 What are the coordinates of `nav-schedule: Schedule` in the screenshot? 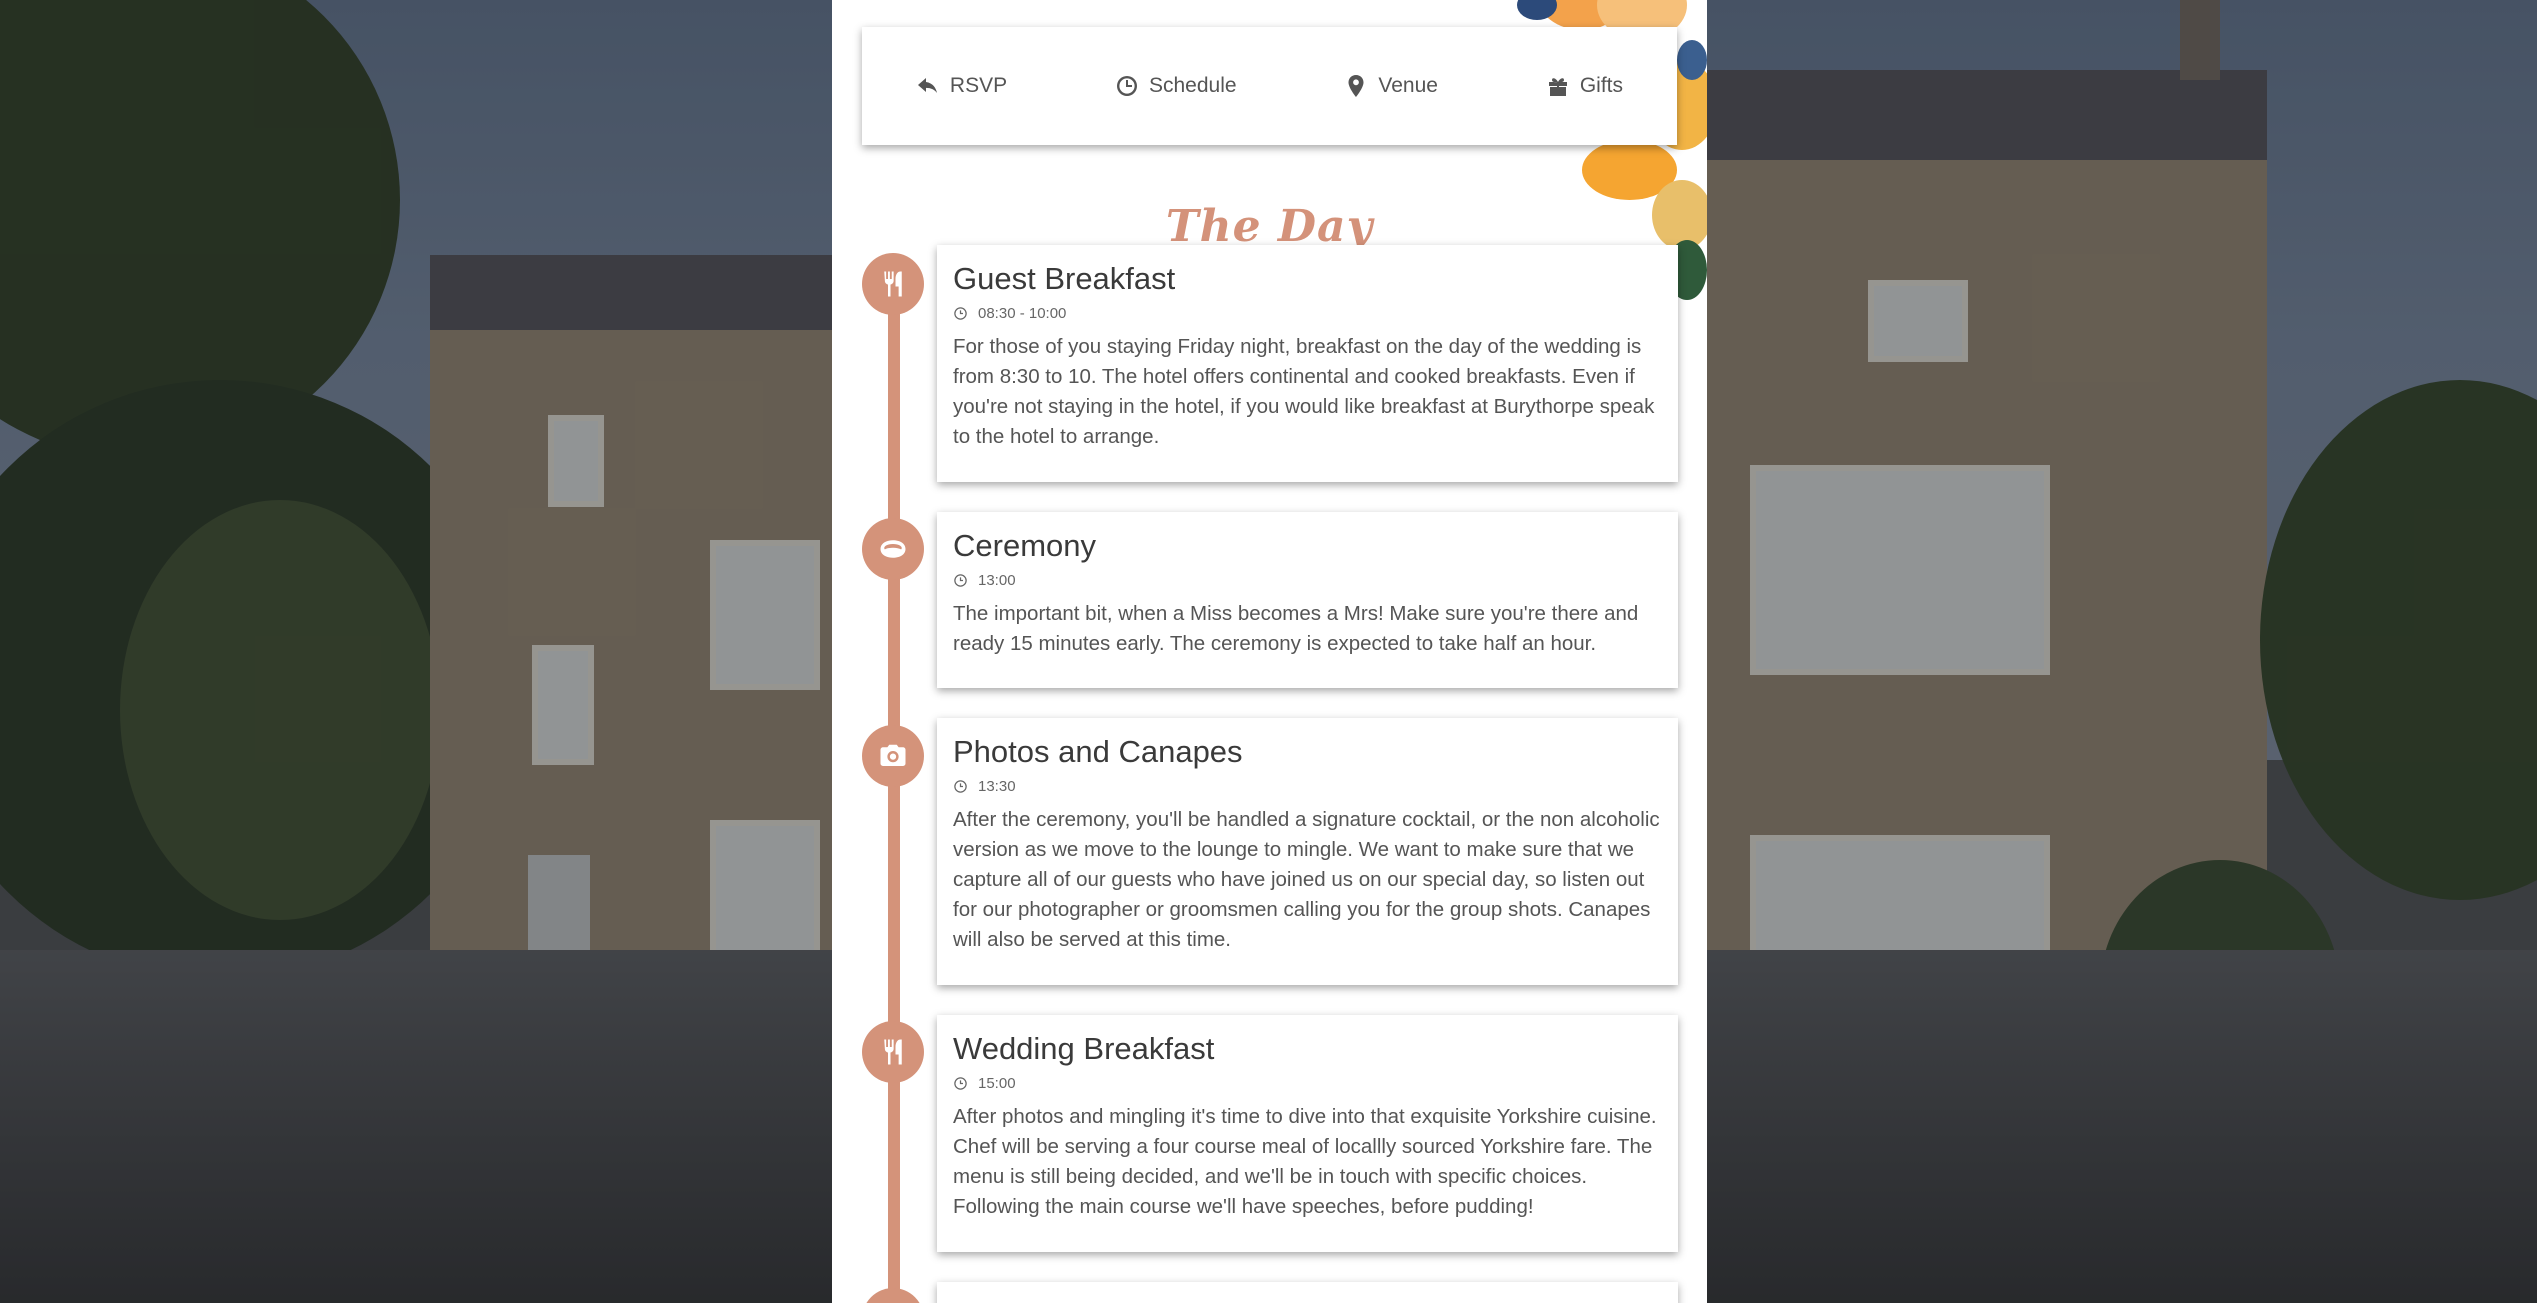 It's located at (1176, 86).